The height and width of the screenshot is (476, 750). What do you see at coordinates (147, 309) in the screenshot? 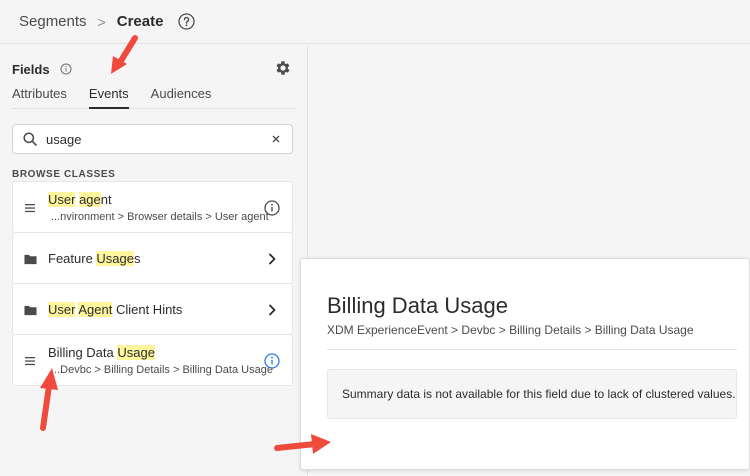
I see `title-part: Client Hints` at bounding box center [147, 309].